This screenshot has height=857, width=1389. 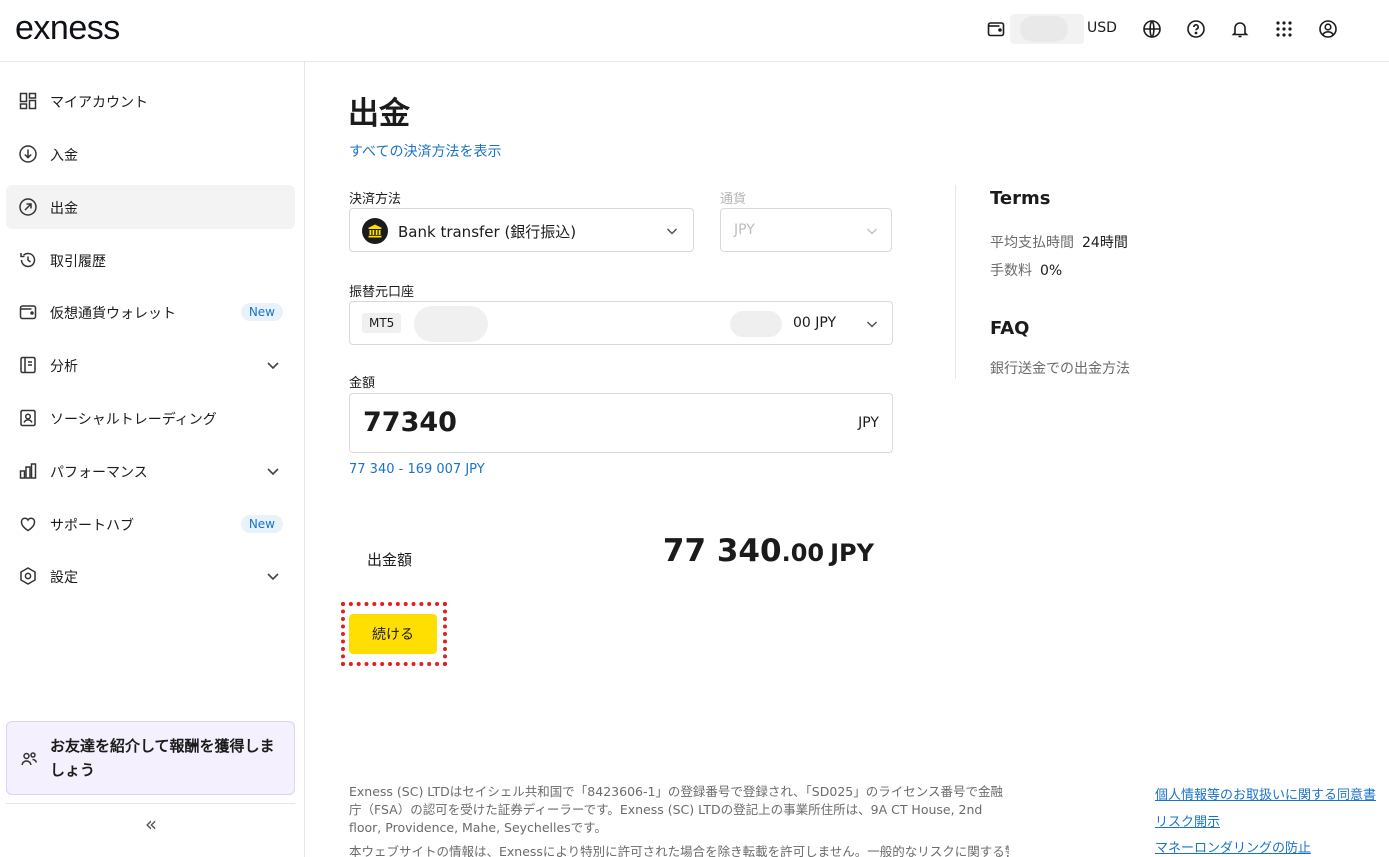 I want to click on continue-highlight: 続ける, so click(x=394, y=634).